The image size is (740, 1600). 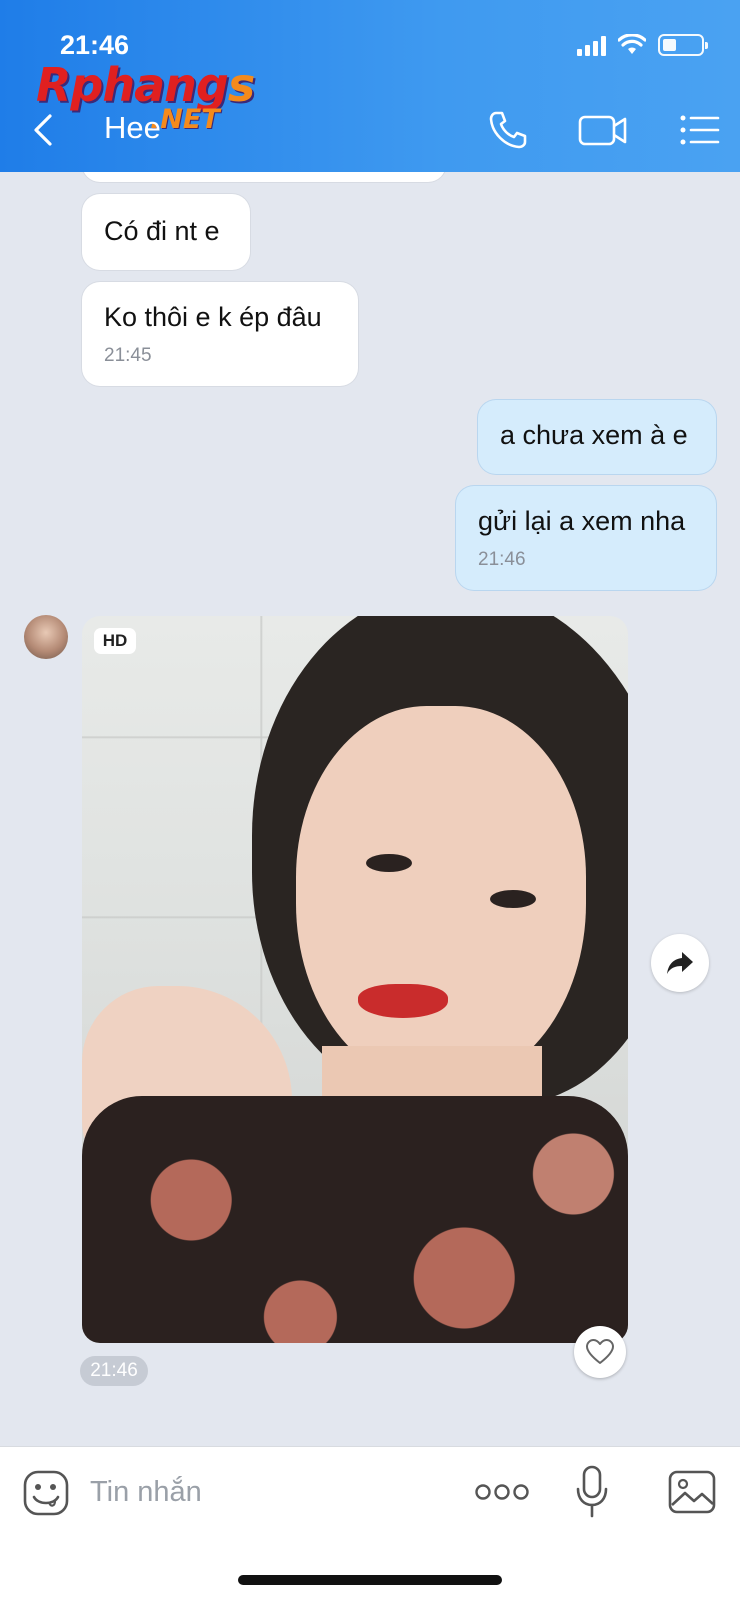 I want to click on message-bubble-outgoing: gửi lại a xem nha 21:46, so click(x=586, y=538).